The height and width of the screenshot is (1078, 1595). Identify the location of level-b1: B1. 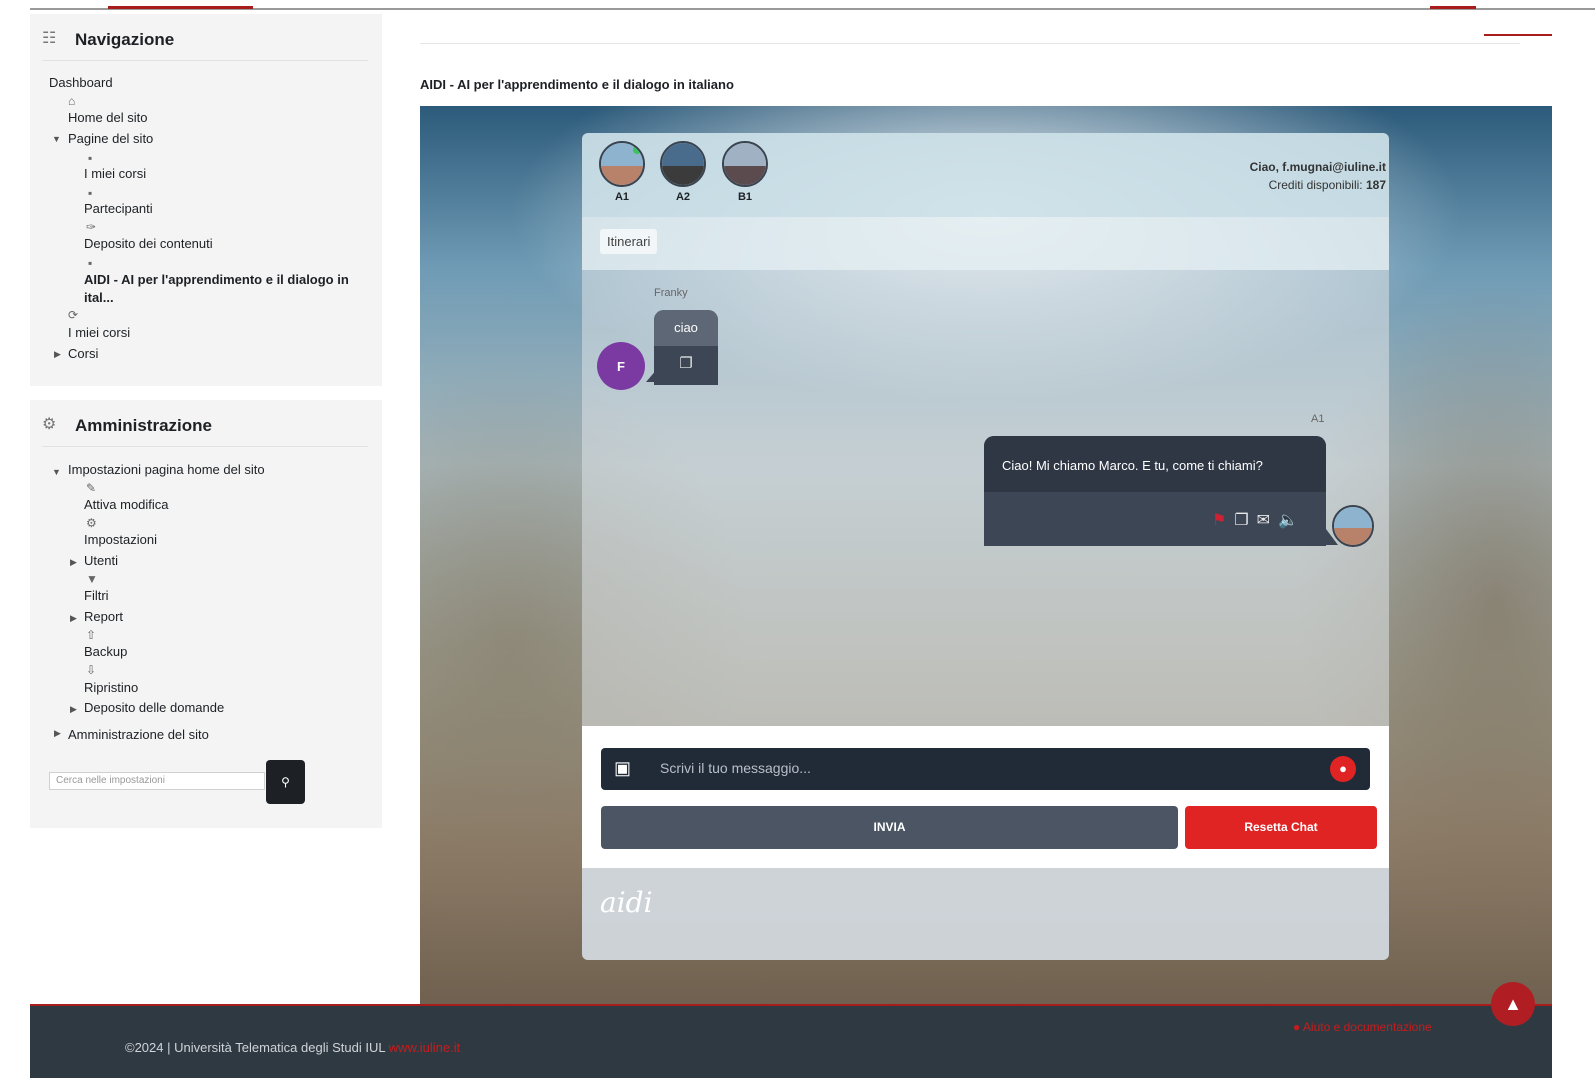
(745, 172).